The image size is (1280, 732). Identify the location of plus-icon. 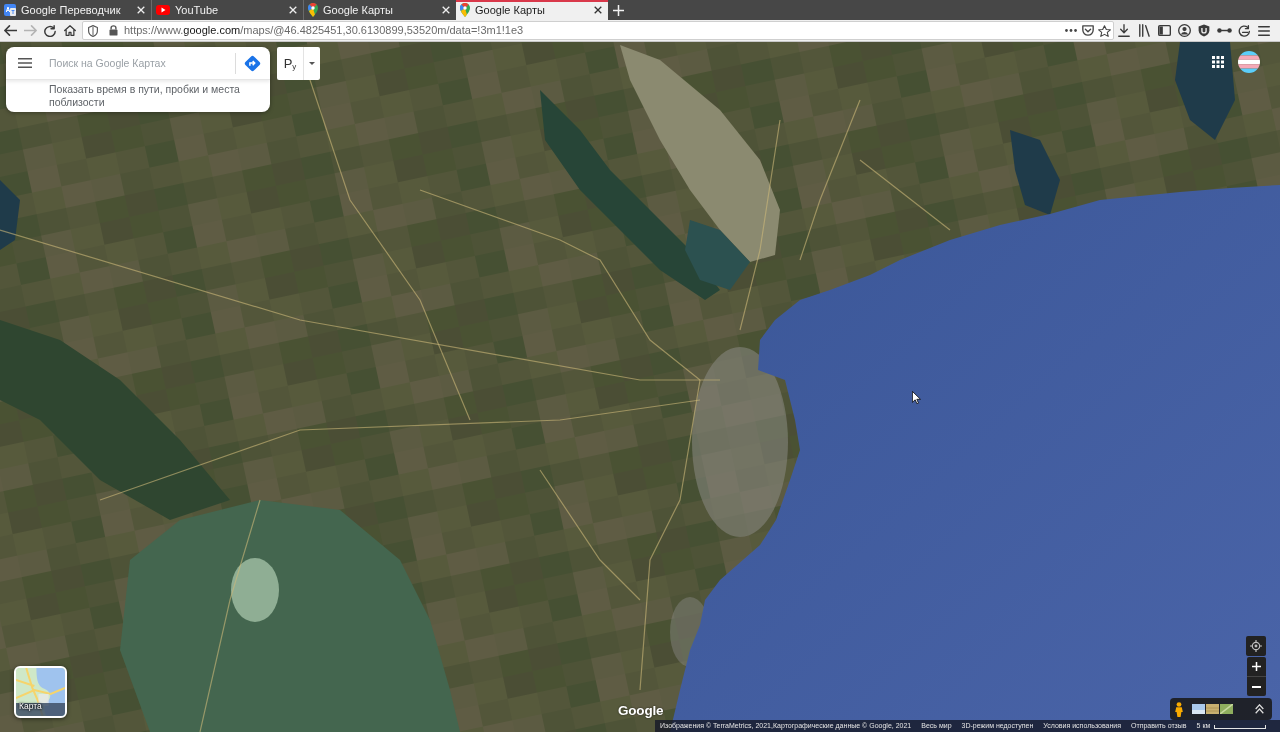
(1256, 666).